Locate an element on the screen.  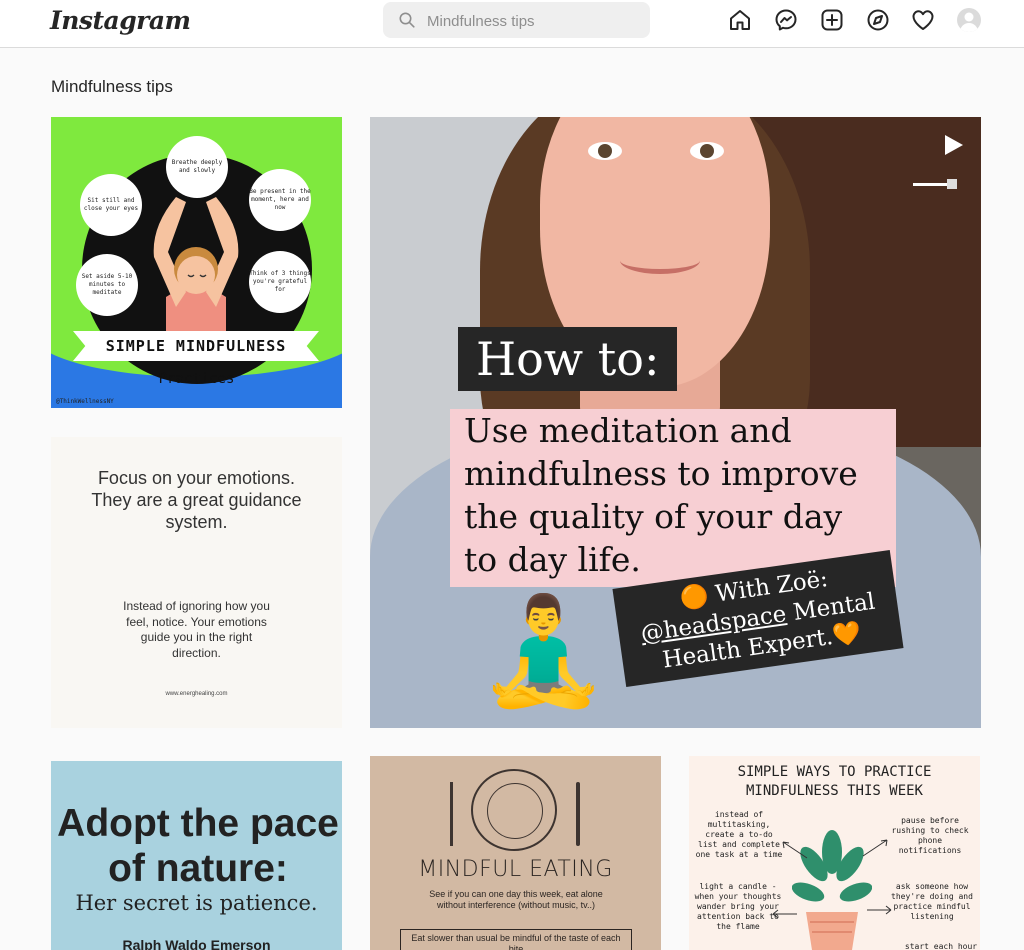
top-navigation-bar: Instagram is located at coordinates (512, 24).